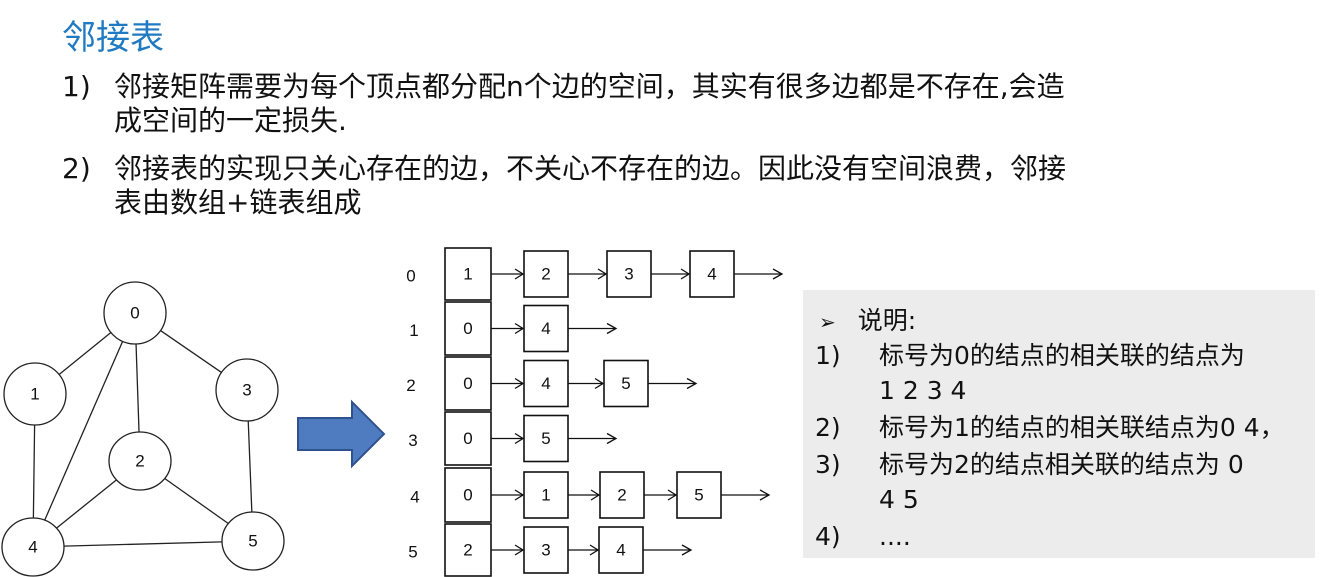  I want to click on note-item-1-line-1: 标号为0的结点的相关联的结点为, so click(1062, 355).